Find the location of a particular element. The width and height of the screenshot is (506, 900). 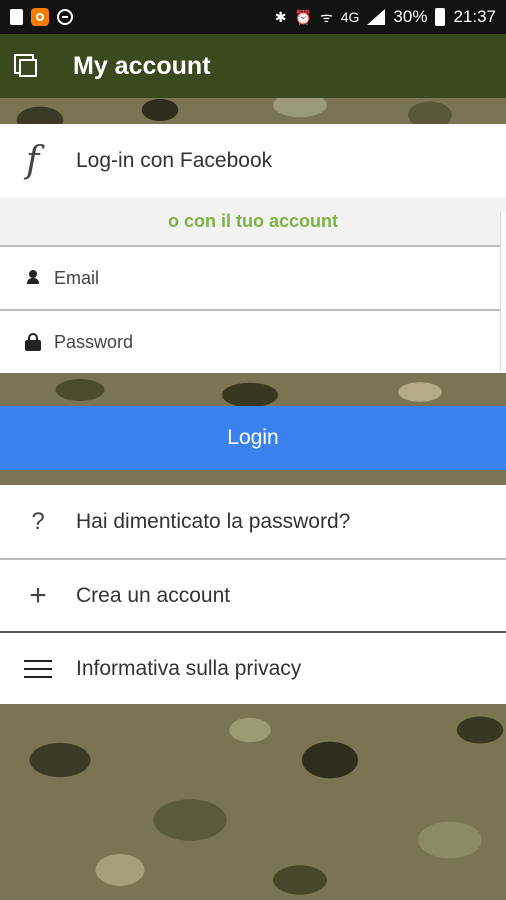

clock: 21:37 is located at coordinates (474, 16).